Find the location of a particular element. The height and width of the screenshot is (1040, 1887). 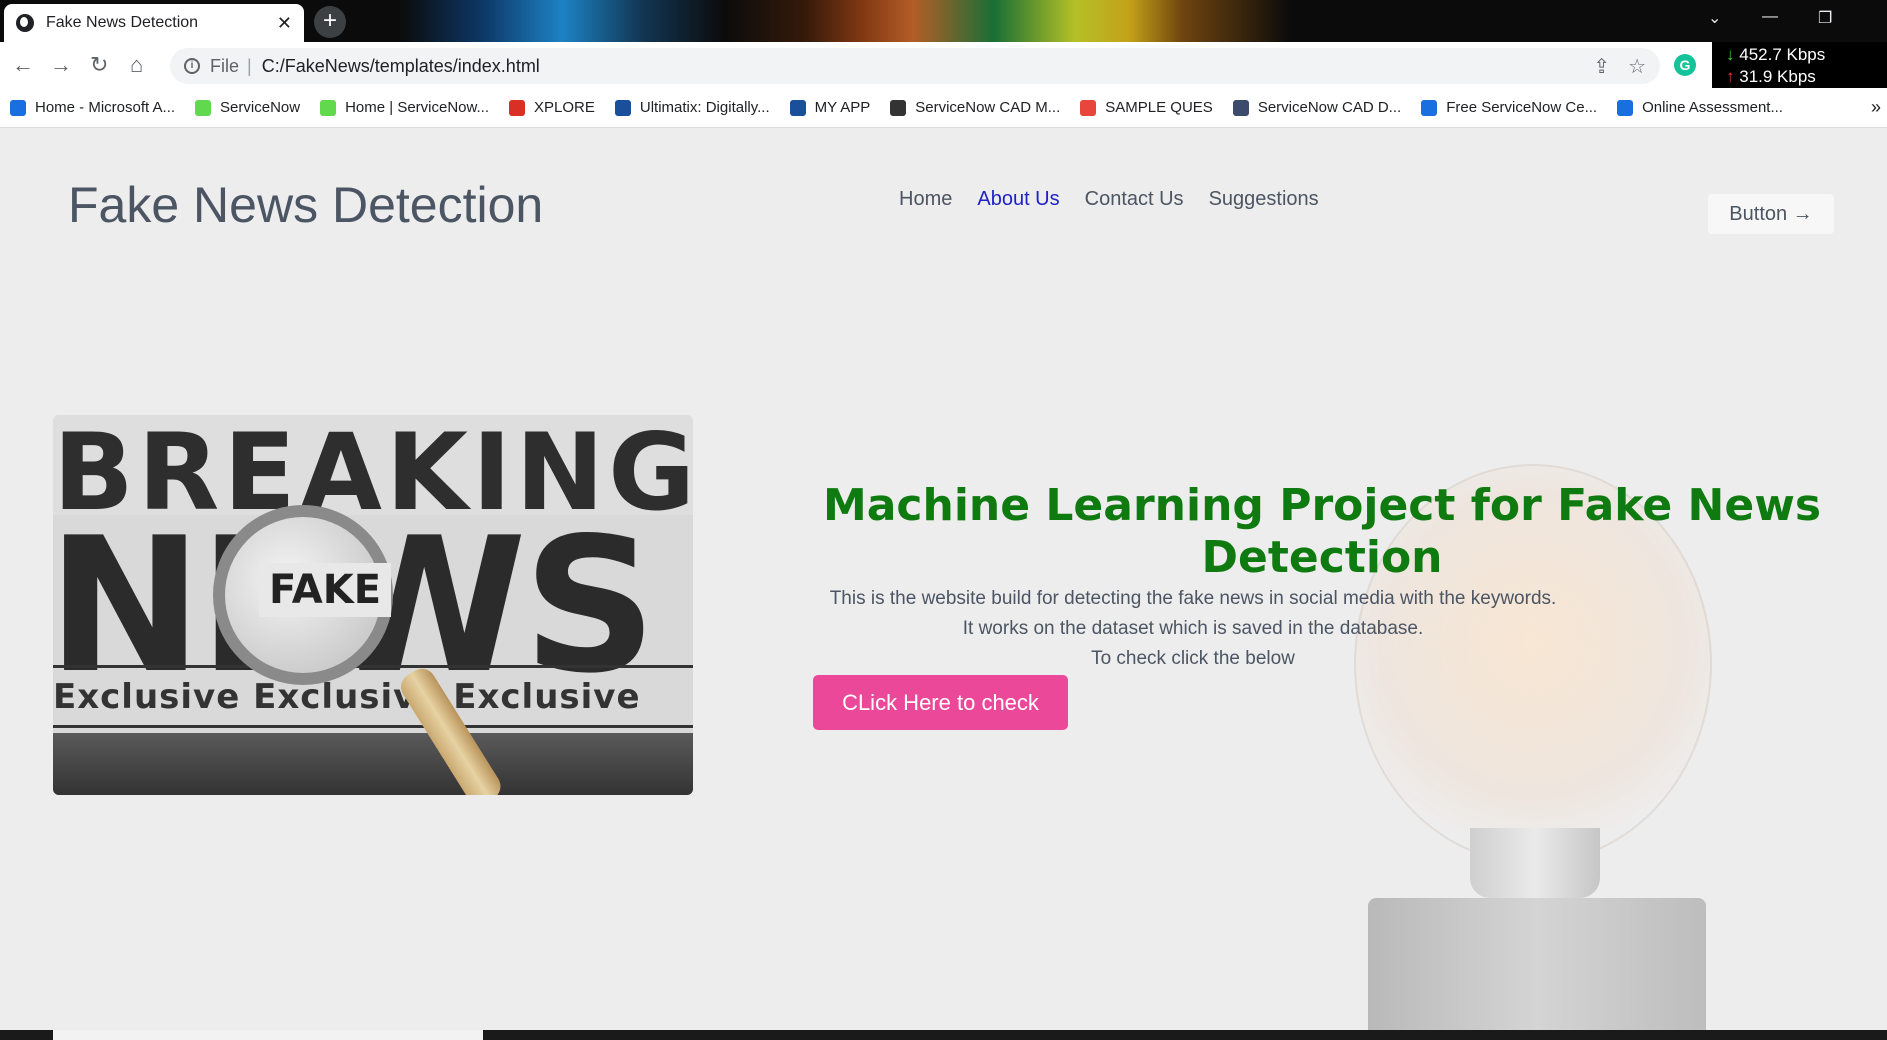

nav-suggestions: Suggestions is located at coordinates (1264, 199).